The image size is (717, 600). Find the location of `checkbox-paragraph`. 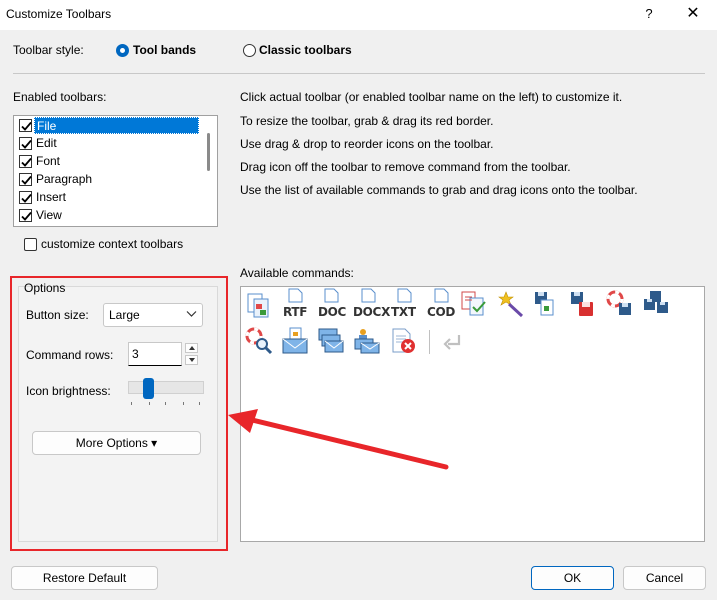

checkbox-paragraph is located at coordinates (25, 179).